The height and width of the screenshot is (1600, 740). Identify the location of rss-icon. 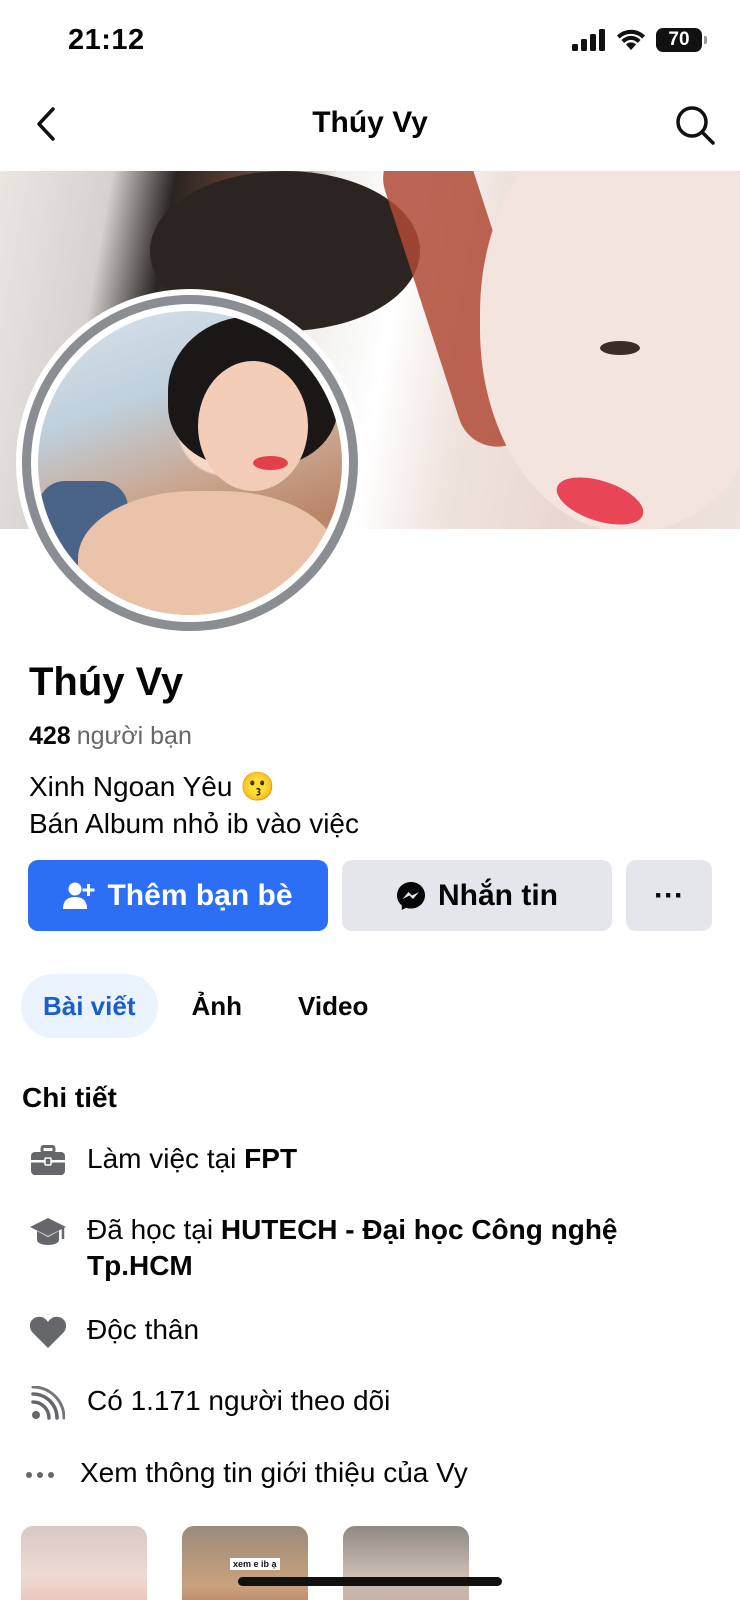
(48, 1403).